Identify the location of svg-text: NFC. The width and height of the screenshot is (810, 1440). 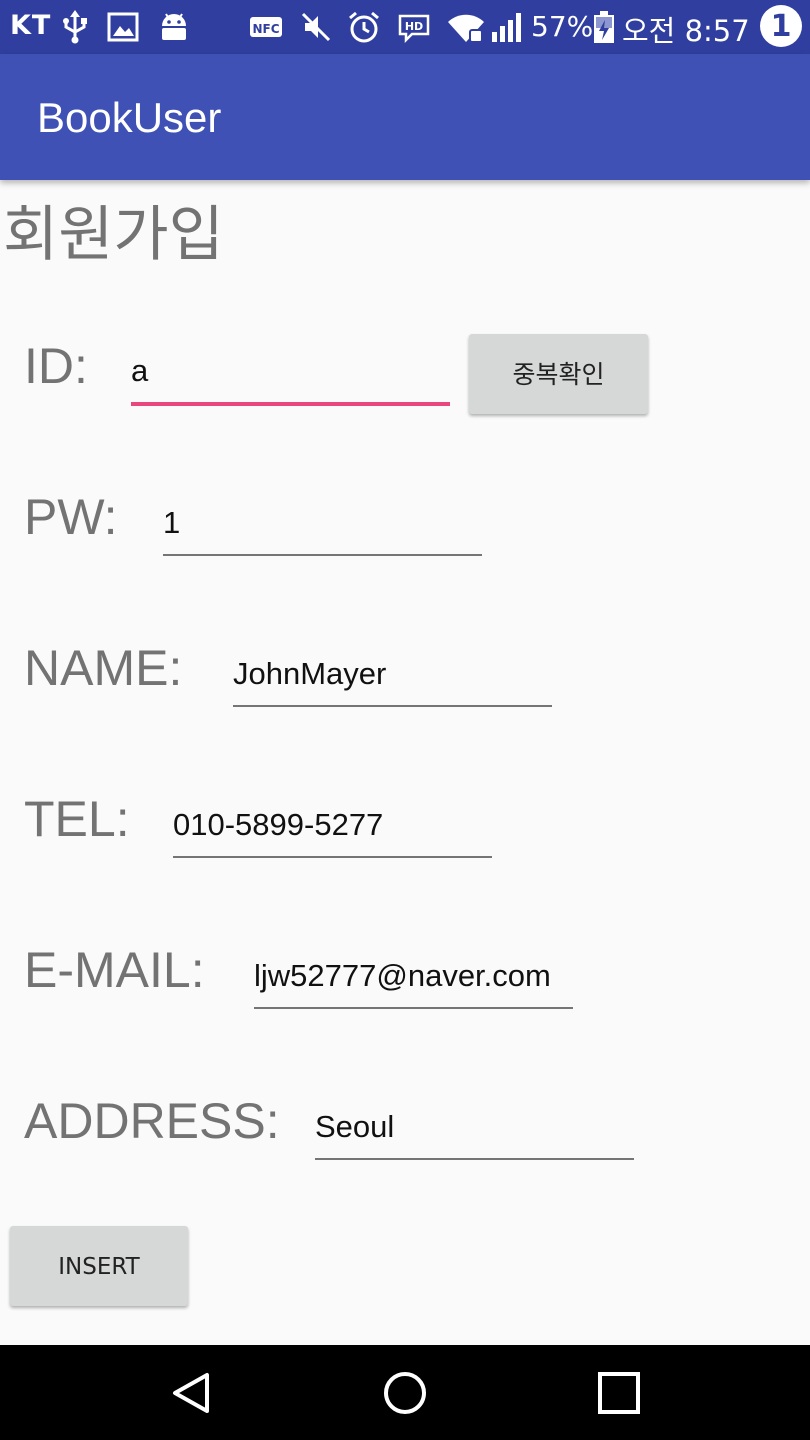
(265, 29).